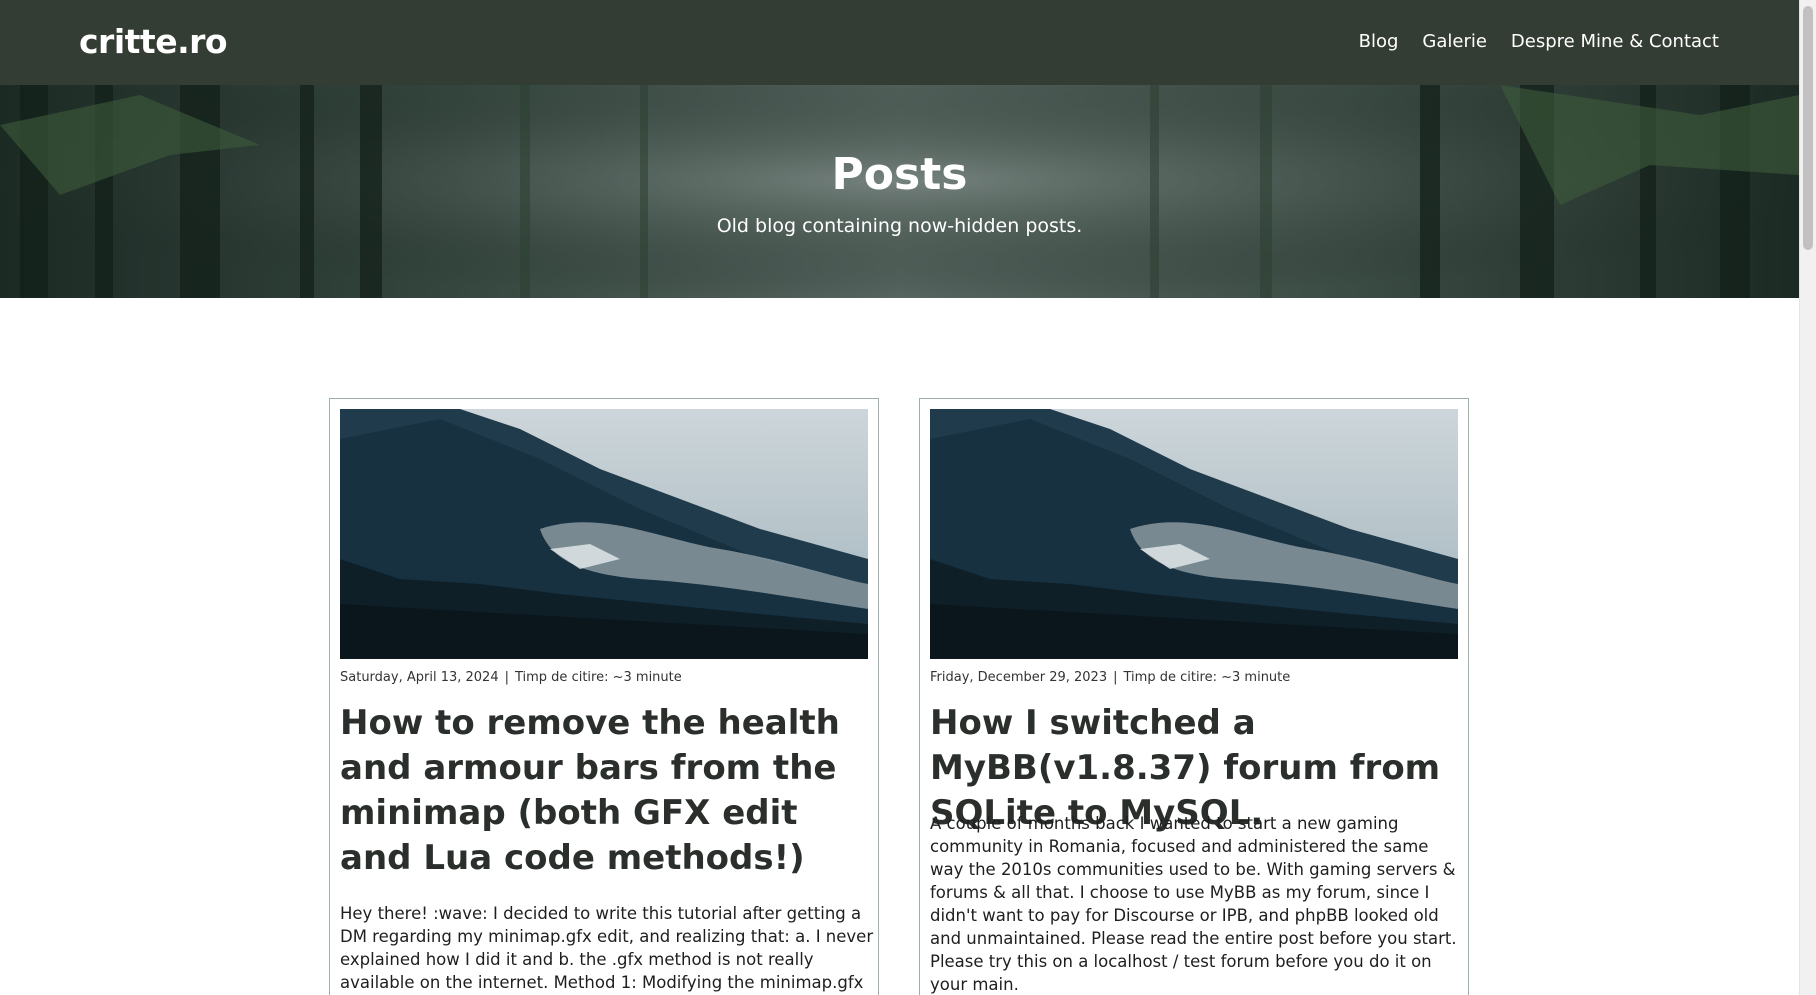 This screenshot has width=1816, height=995. What do you see at coordinates (899, 226) in the screenshot?
I see `page-subtitle: Old blog containing now-hidden posts.` at bounding box center [899, 226].